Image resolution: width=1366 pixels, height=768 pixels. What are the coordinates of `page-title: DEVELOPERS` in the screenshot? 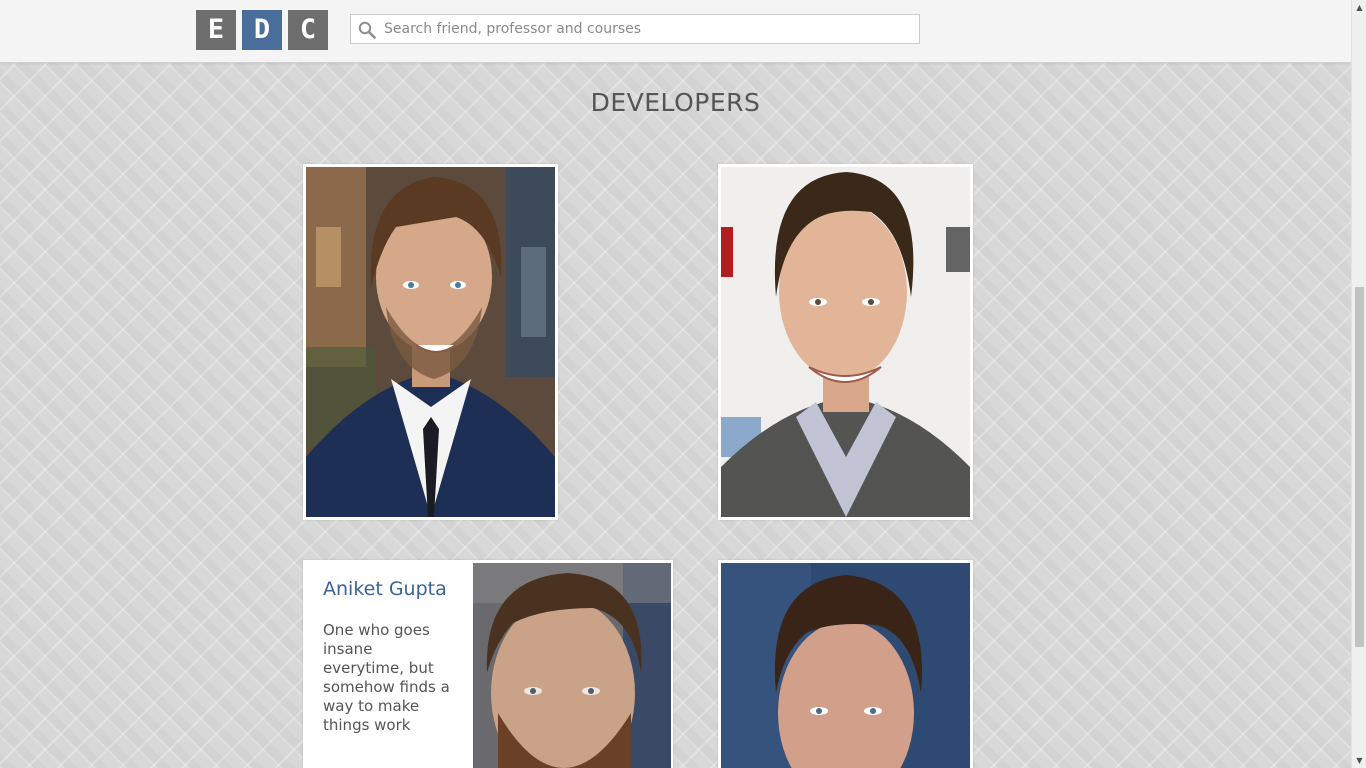 It's located at (675, 102).